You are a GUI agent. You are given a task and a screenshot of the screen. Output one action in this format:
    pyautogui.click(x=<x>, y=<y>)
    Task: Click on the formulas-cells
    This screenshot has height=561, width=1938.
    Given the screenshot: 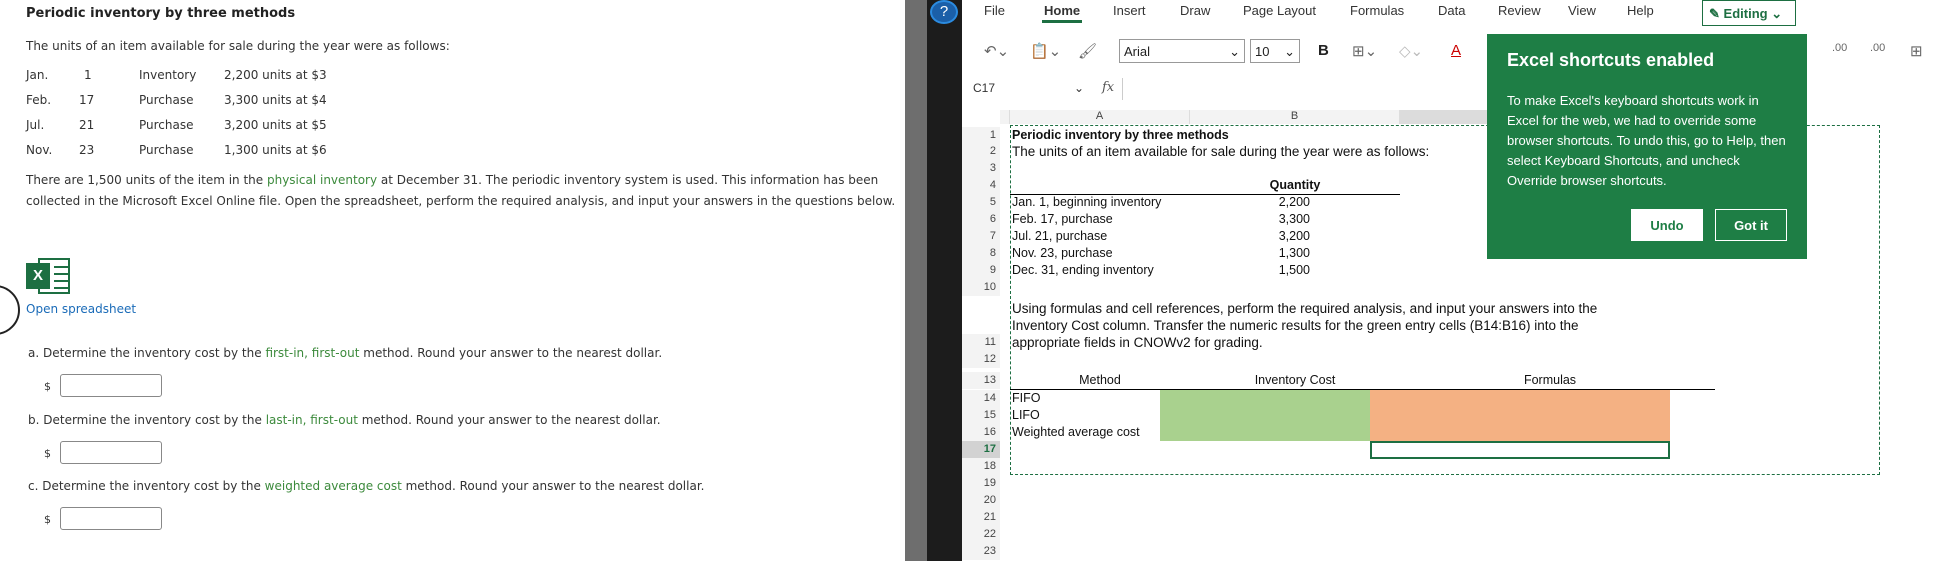 What is the action you would take?
    pyautogui.click(x=1520, y=415)
    